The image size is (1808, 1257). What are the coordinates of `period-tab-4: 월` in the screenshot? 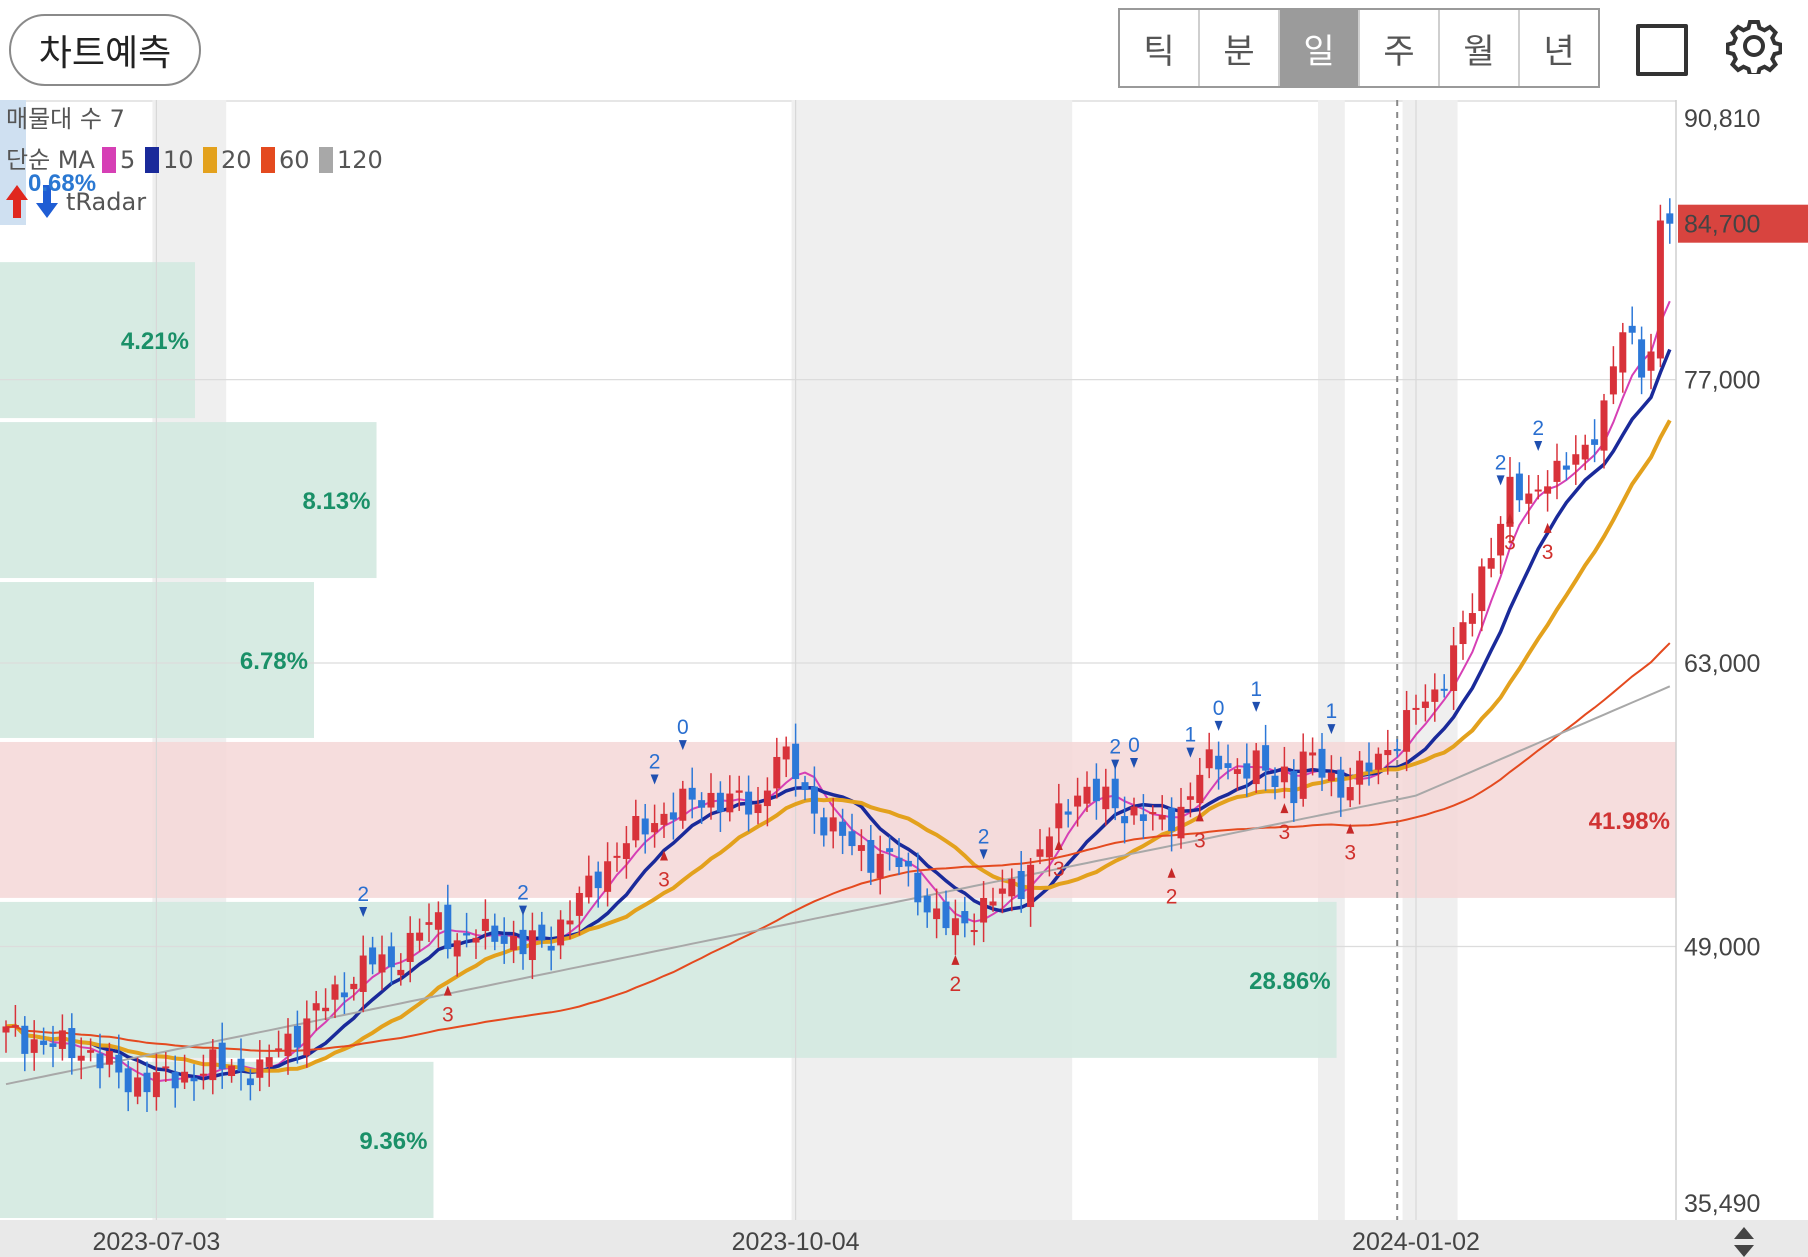 It's located at (1480, 48).